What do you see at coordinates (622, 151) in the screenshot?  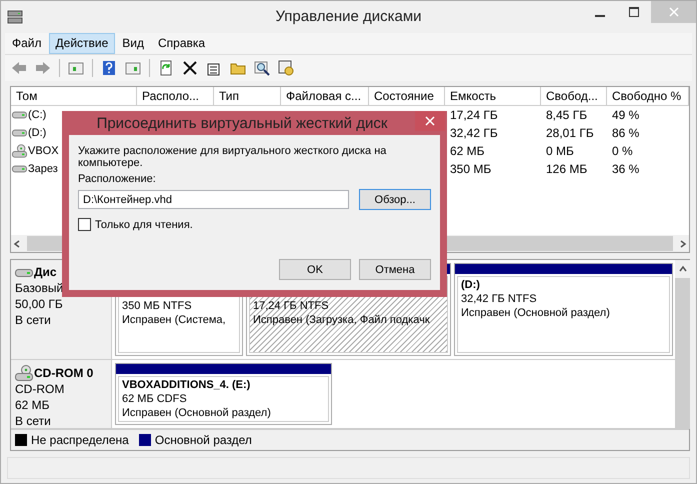 I see `table-cell: 0 %` at bounding box center [622, 151].